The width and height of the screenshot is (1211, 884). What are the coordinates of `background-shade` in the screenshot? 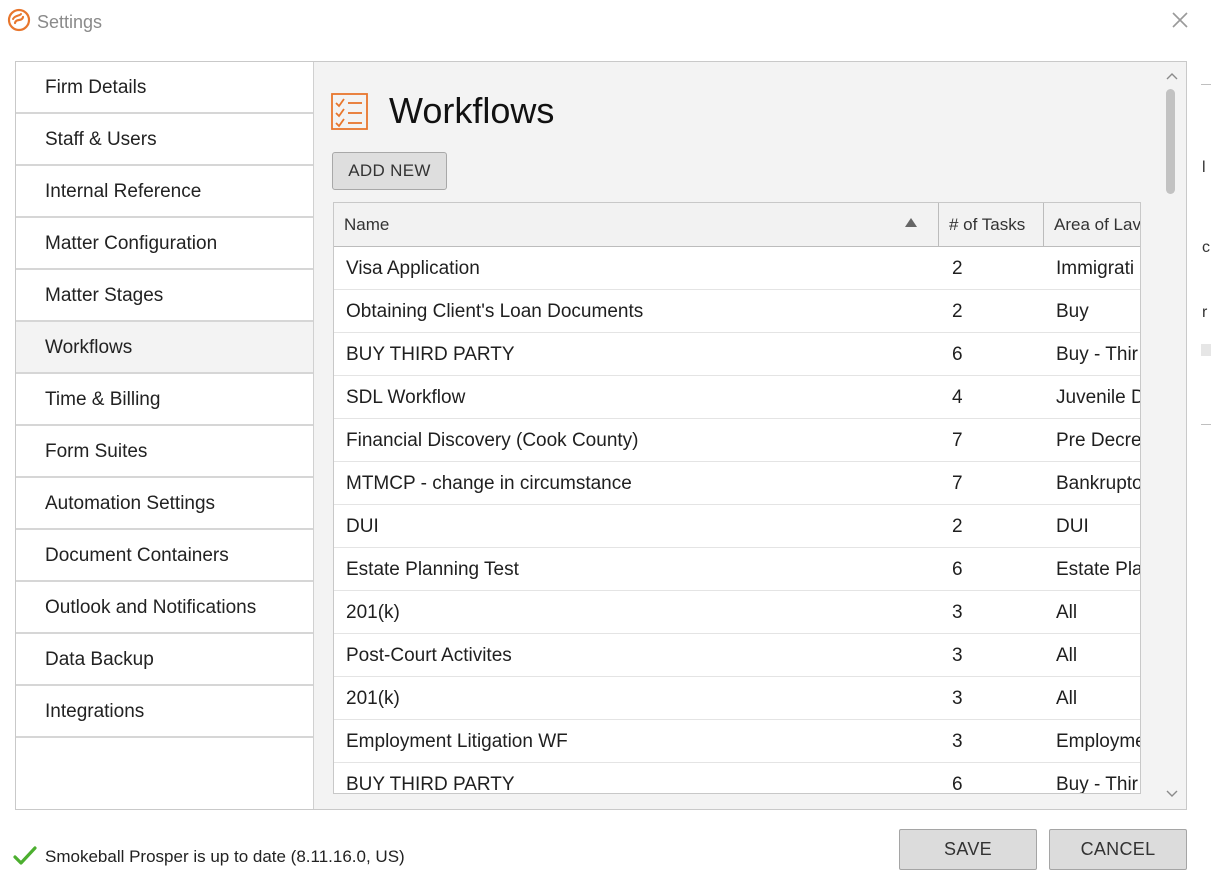 It's located at (1206, 350).